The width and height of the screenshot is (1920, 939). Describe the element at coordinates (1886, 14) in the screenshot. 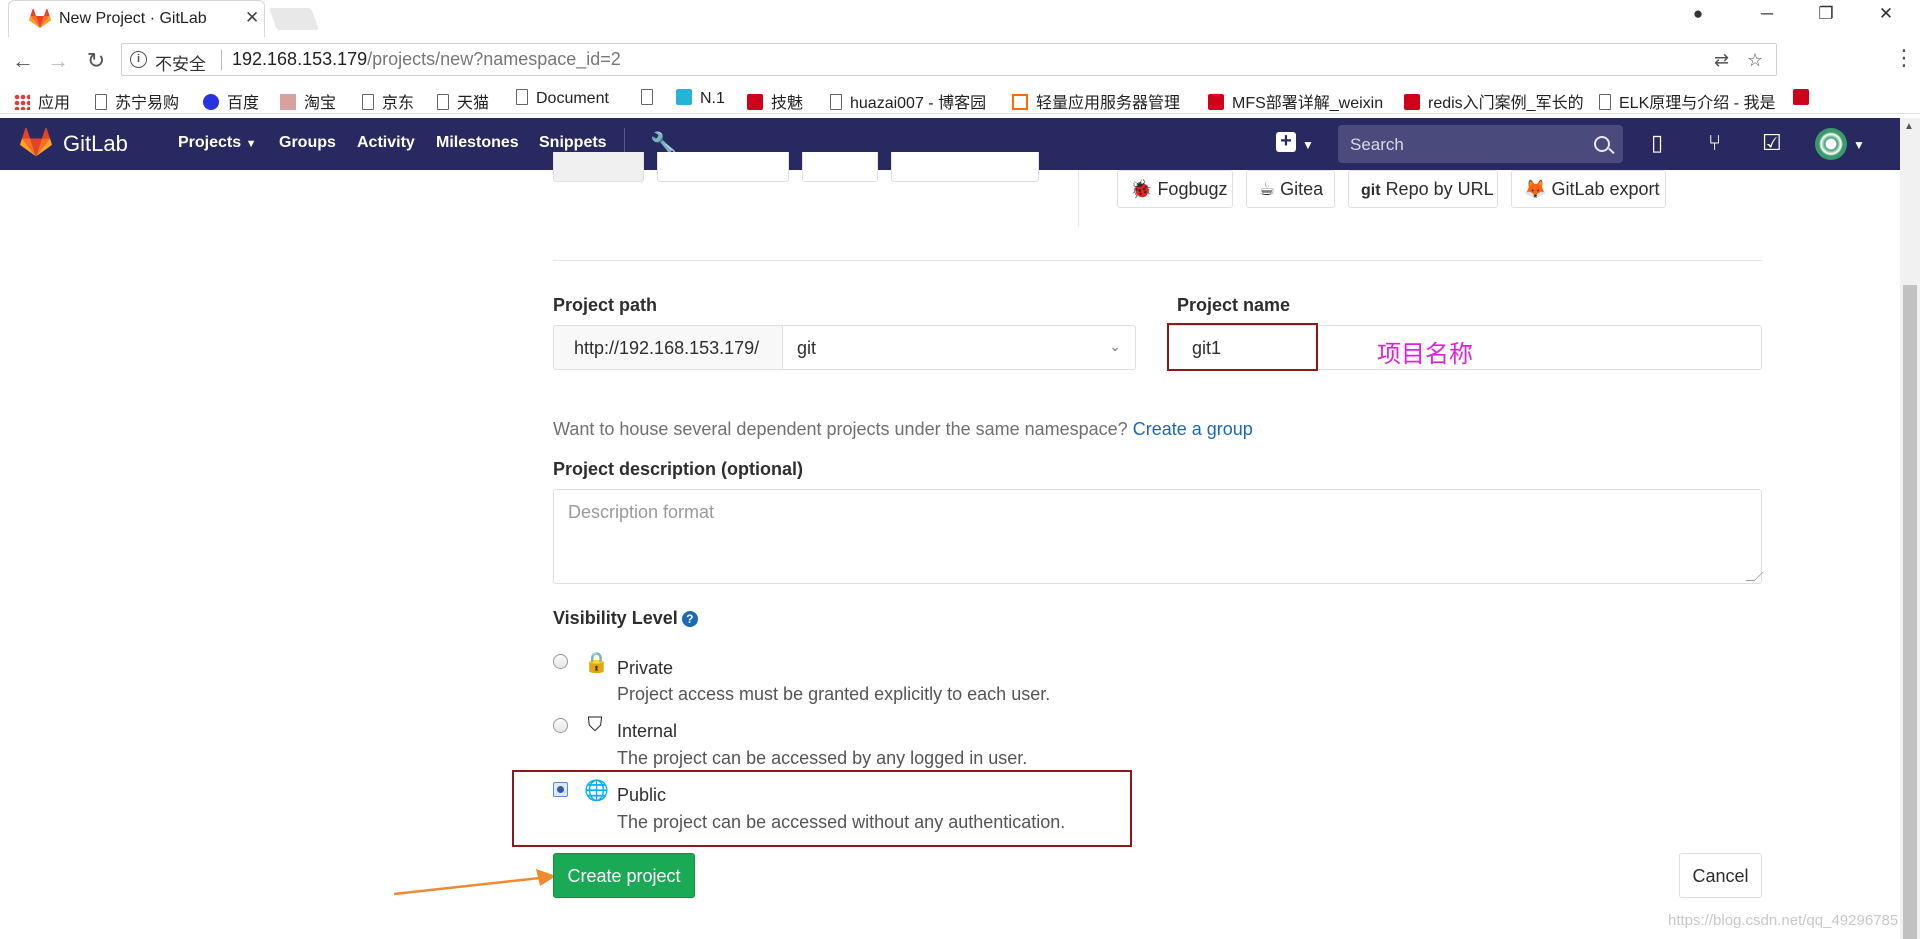

I see `close-window-icon: ✕` at that location.